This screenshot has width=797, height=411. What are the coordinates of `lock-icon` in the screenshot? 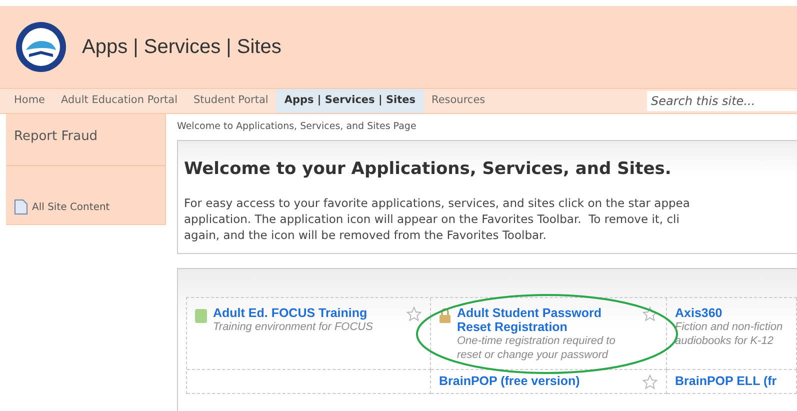 It's located at (445, 315).